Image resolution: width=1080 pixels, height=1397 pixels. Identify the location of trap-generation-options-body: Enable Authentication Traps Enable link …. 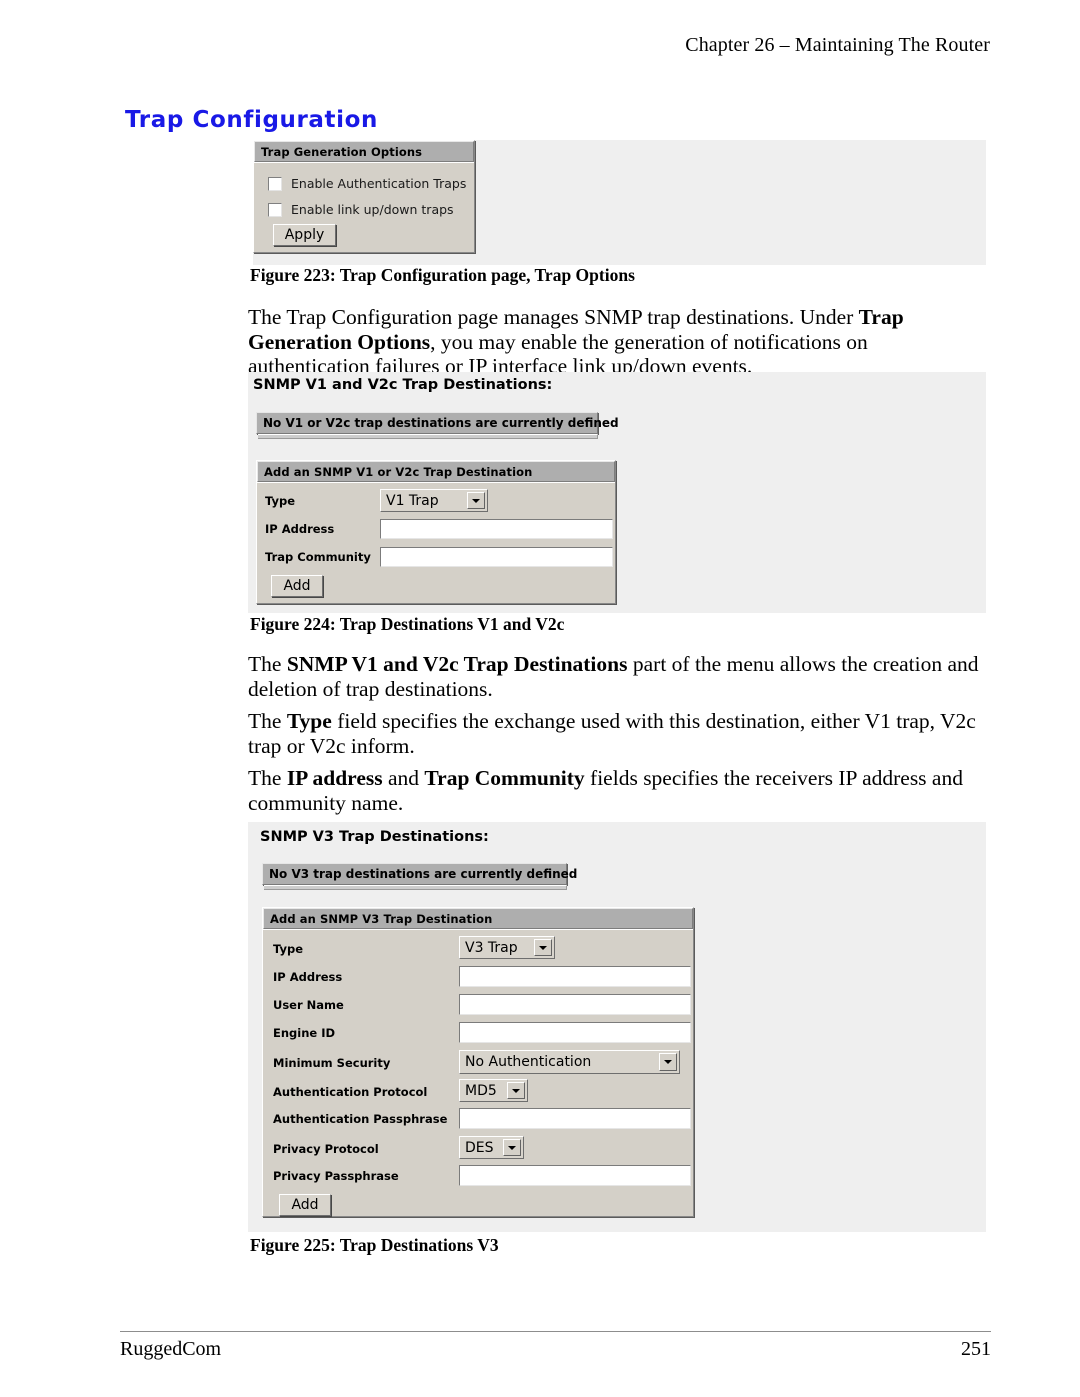
(364, 207).